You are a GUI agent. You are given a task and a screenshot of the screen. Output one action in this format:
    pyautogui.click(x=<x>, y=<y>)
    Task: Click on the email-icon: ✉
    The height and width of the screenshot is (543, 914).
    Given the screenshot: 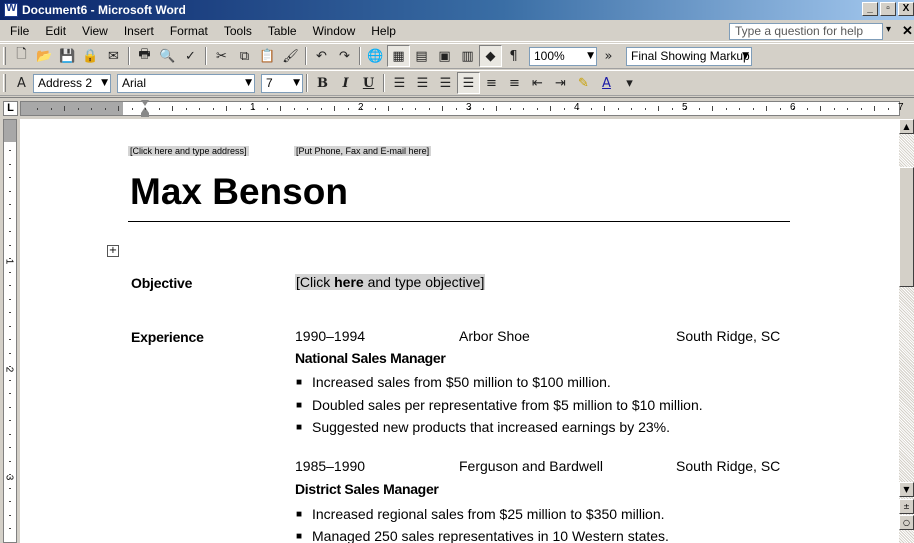 What is the action you would take?
    pyautogui.click(x=113, y=56)
    